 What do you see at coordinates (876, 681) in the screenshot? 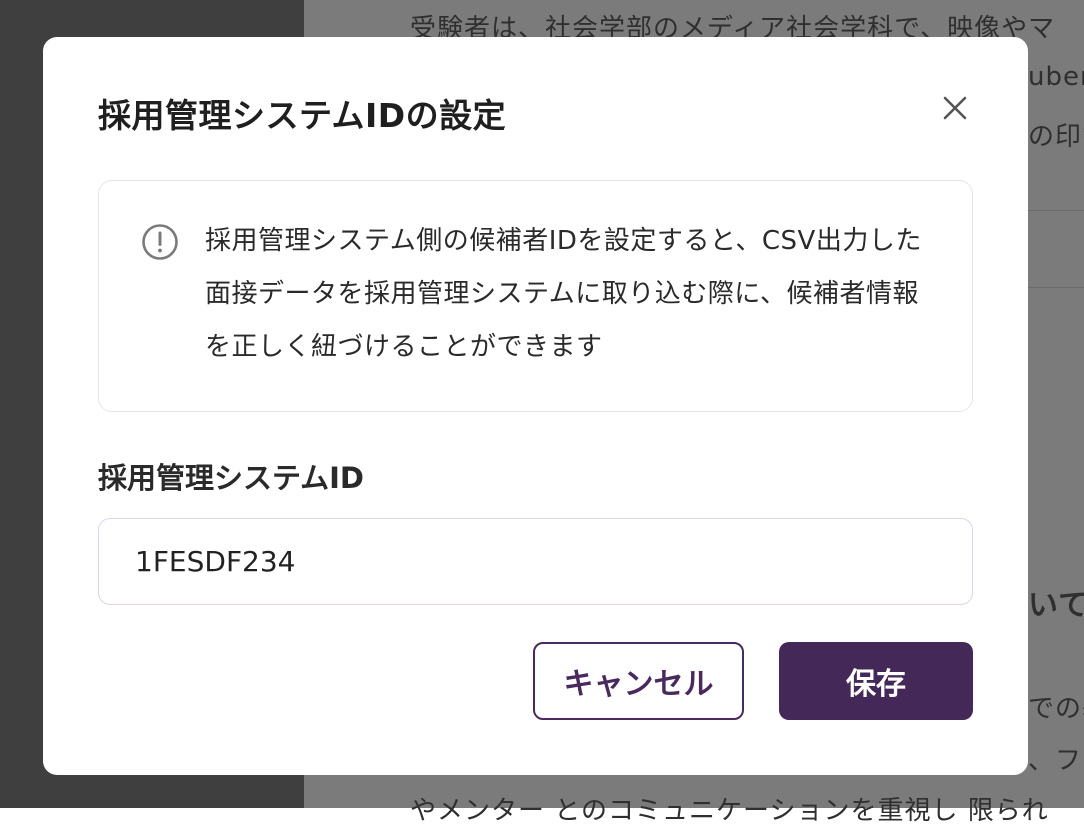
I see `save-button: 保存` at bounding box center [876, 681].